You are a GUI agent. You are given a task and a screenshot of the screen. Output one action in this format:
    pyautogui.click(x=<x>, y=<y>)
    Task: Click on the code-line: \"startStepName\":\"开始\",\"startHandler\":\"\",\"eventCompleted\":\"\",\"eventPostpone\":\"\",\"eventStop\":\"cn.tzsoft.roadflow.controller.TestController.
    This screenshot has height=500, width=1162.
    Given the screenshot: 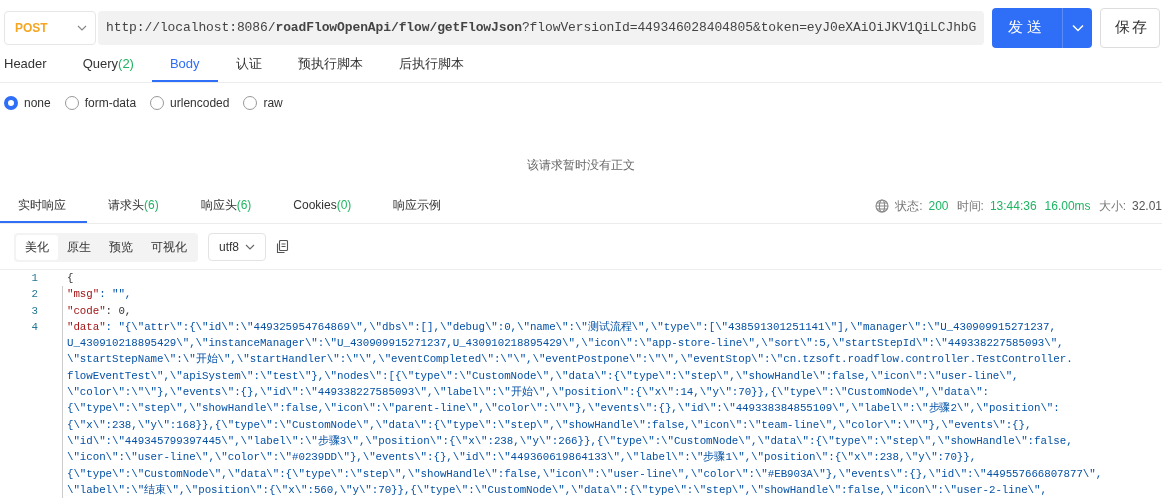 What is the action you would take?
    pyautogui.click(x=567, y=359)
    